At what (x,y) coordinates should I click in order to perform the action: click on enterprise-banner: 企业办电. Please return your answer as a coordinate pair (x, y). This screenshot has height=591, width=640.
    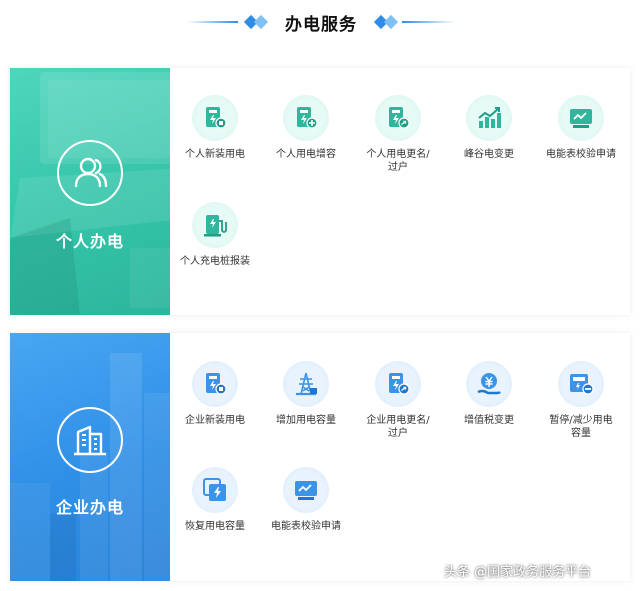
    Looking at the image, I should click on (90, 457).